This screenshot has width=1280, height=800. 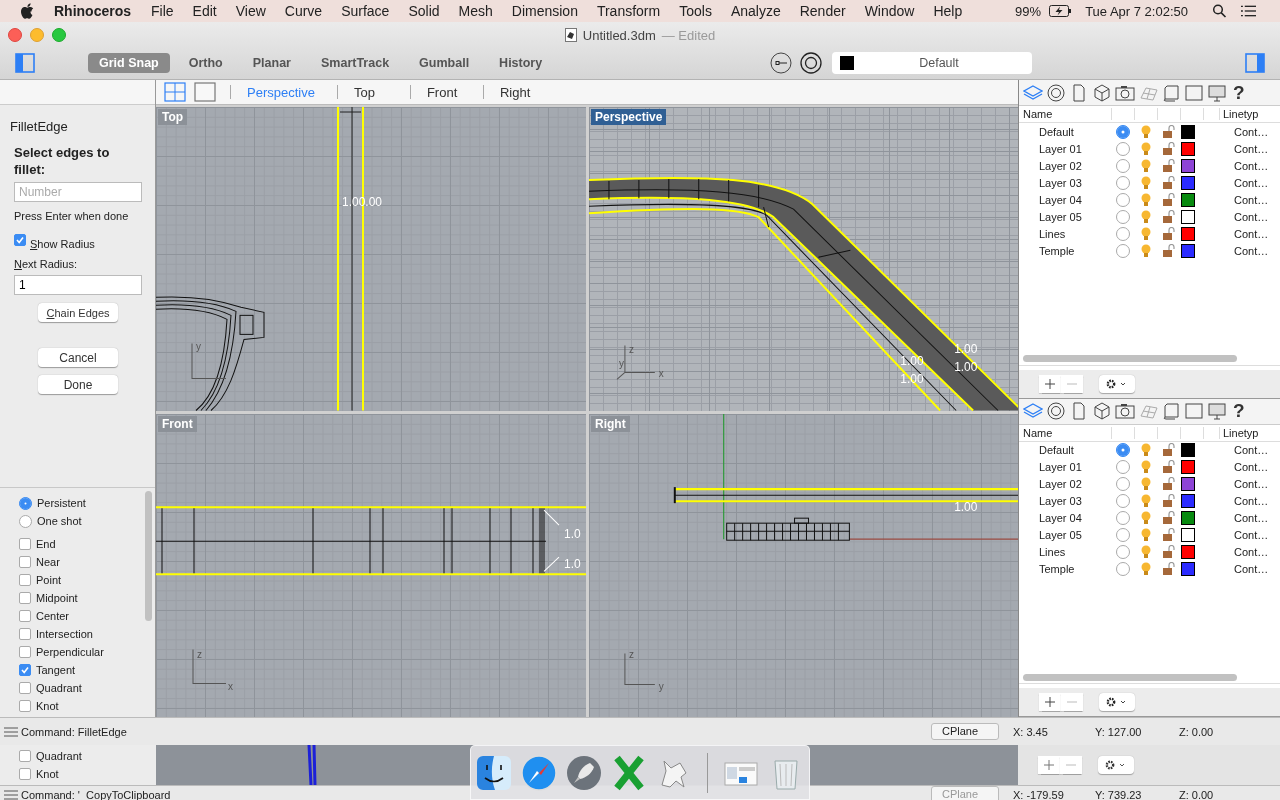 I want to click on number-input-field: Number, so click(x=78, y=192).